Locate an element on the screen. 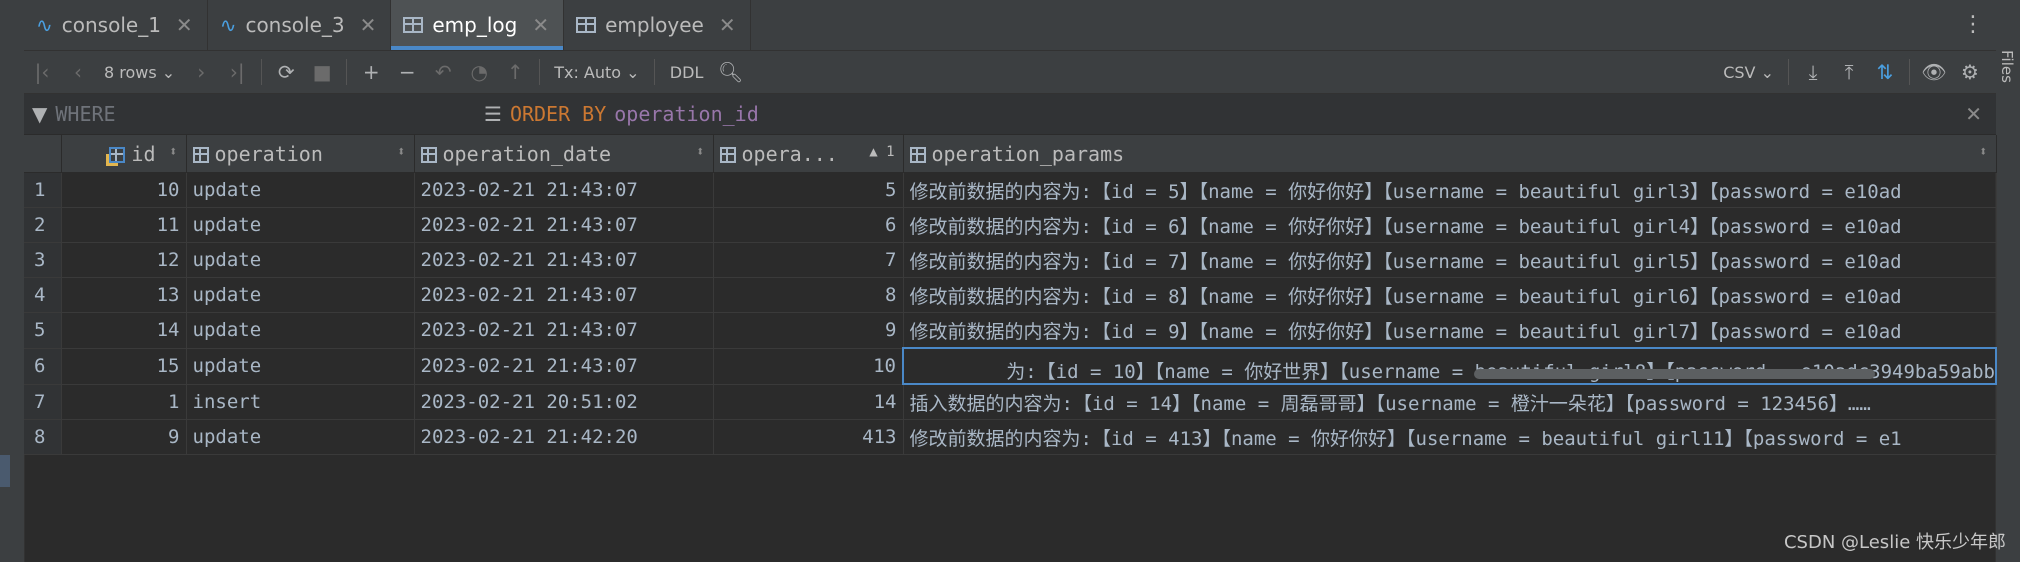  cell-operation-date: 2023-02-21 21:42:20 is located at coordinates (564, 437).